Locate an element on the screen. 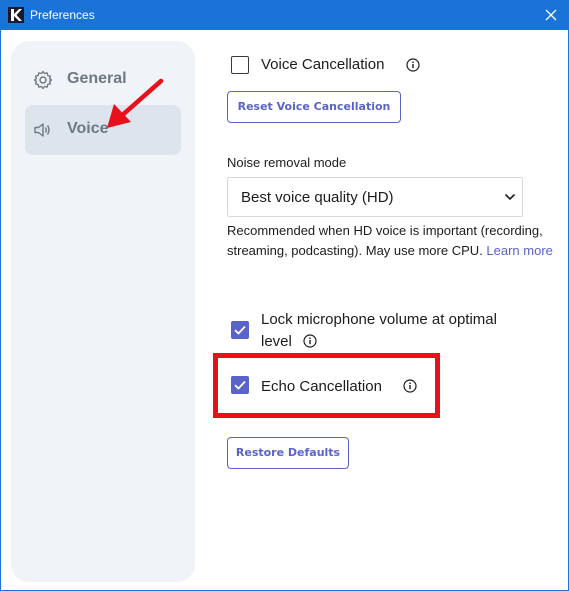  noise-removal-mode-select: Best voice quality (HD) is located at coordinates (375, 197).